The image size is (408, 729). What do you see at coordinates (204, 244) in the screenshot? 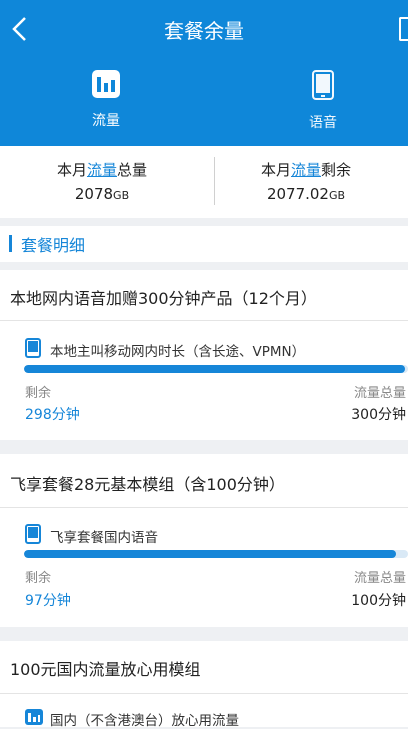
I see `section-header: 套餐明细` at bounding box center [204, 244].